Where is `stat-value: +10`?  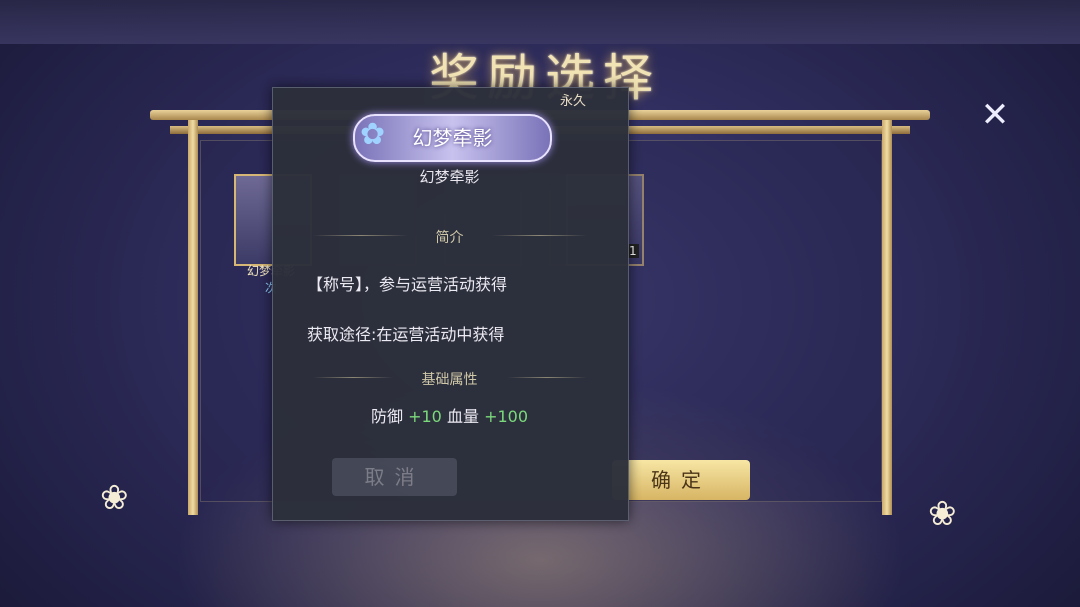
stat-value: +10 is located at coordinates (425, 416).